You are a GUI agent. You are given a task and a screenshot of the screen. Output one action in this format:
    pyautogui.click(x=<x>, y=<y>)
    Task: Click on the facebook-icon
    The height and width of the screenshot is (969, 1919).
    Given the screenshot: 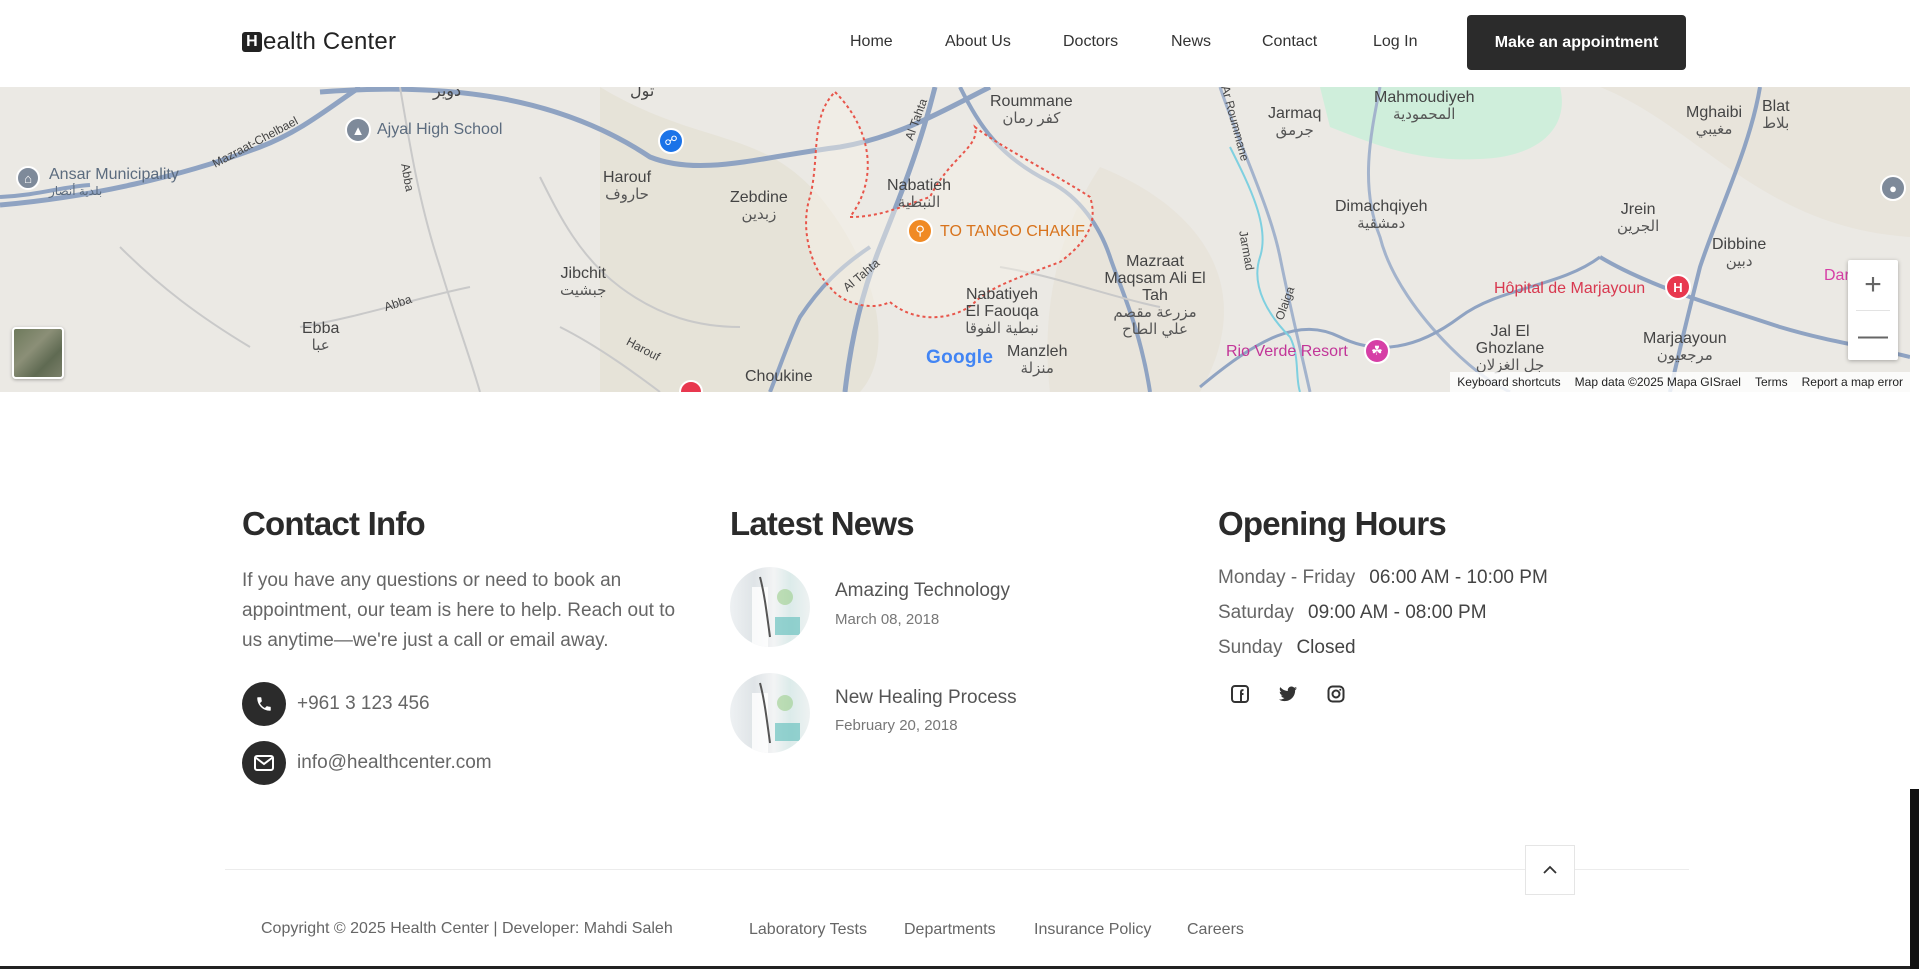 What is the action you would take?
    pyautogui.click(x=1240, y=694)
    